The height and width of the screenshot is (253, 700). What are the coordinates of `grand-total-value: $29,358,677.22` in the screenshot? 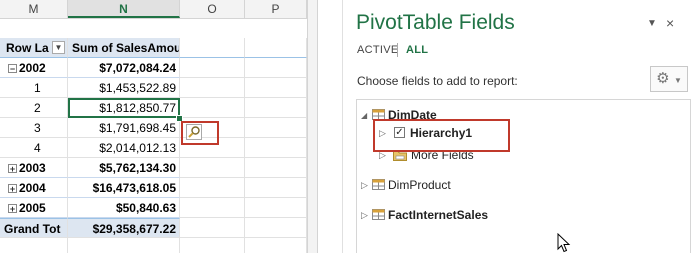 It's located at (124, 228).